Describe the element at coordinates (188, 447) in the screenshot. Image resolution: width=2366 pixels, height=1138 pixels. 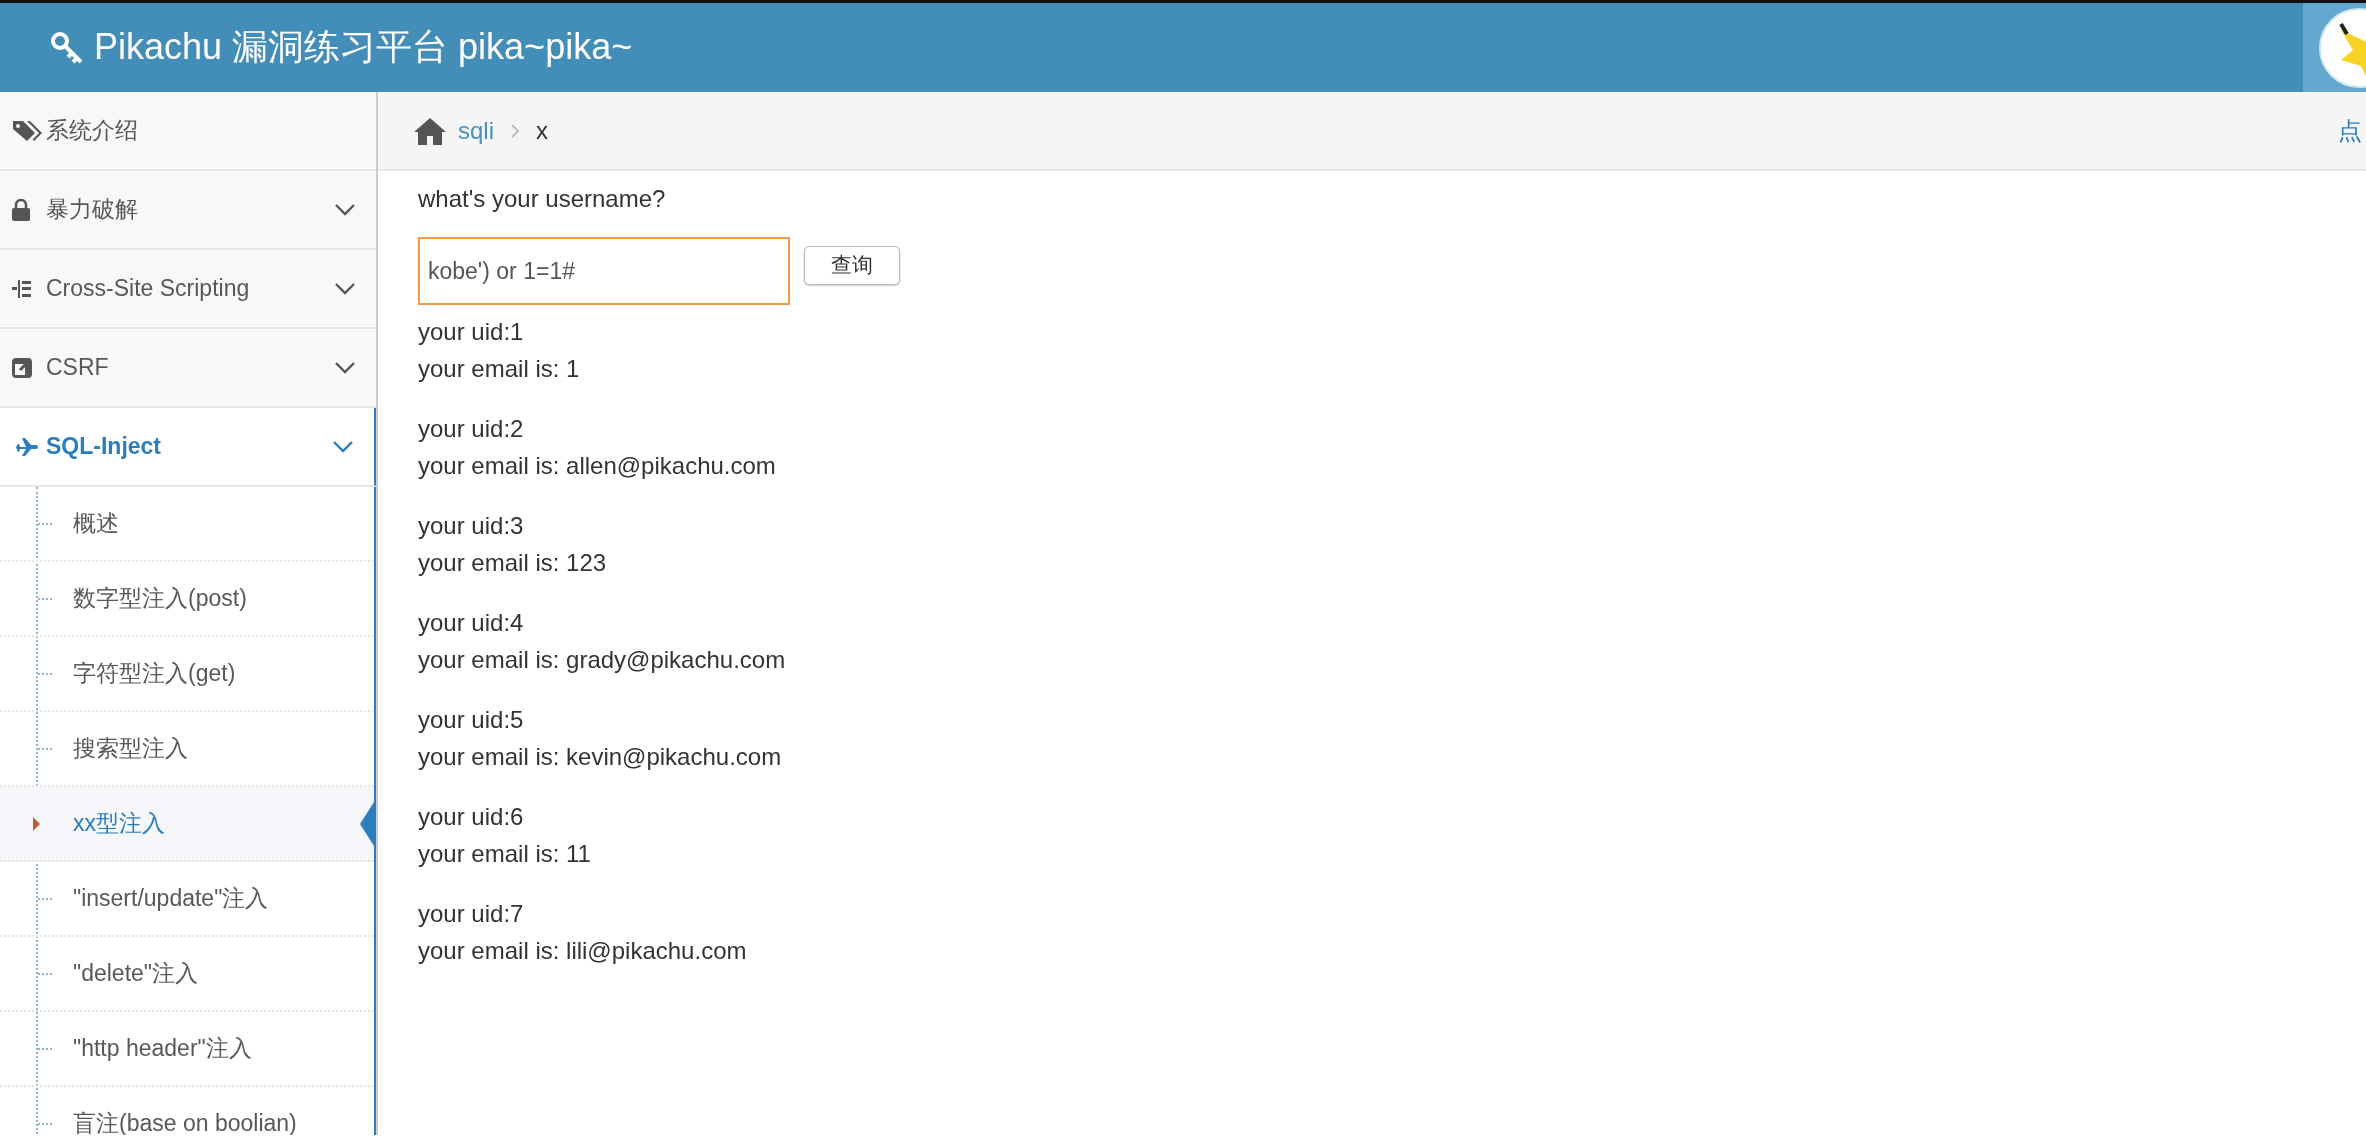
I see `sidebar-menu-item: SQL-Inject` at that location.